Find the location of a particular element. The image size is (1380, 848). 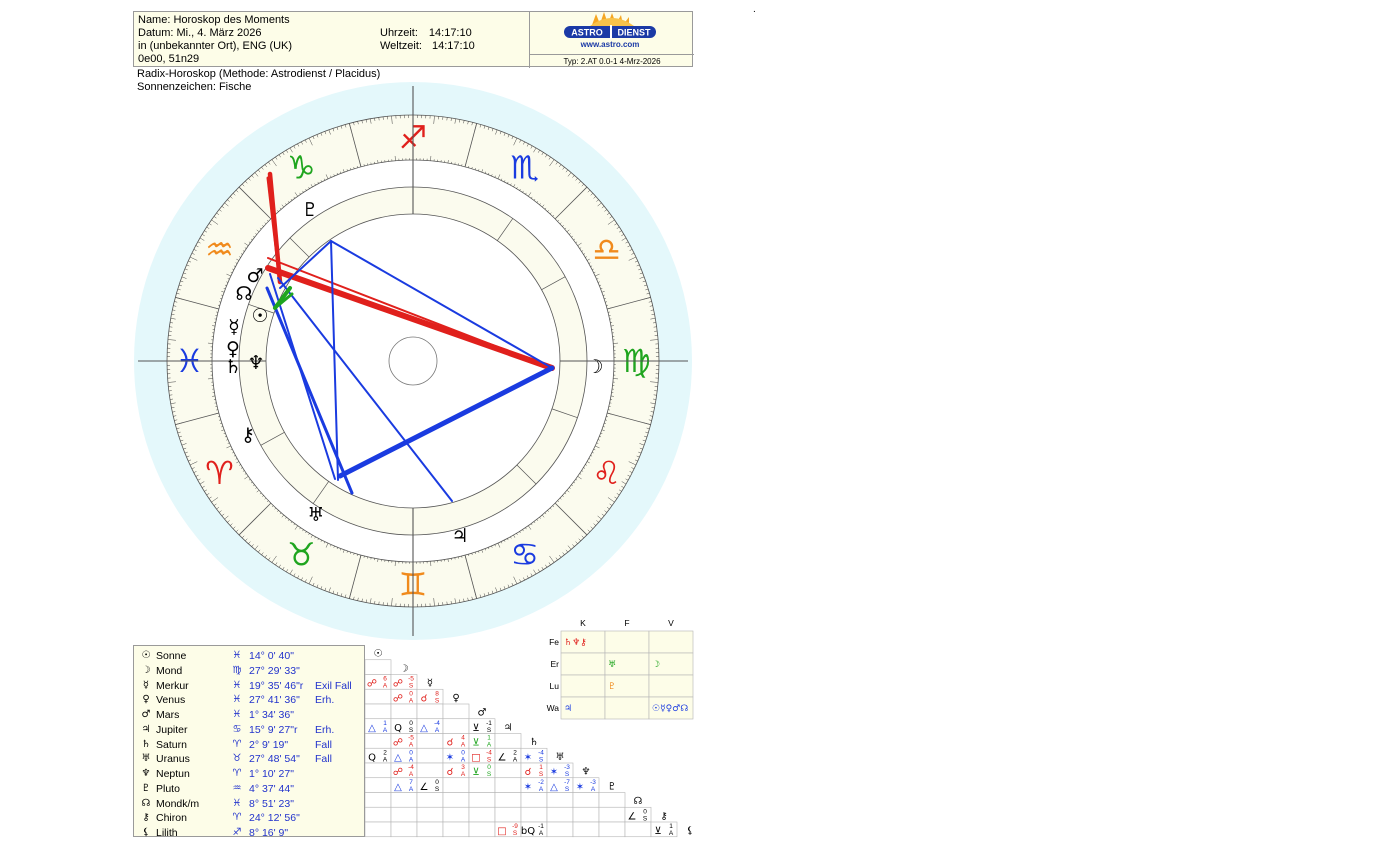

planet-icon: ♇ is located at coordinates (146, 788).